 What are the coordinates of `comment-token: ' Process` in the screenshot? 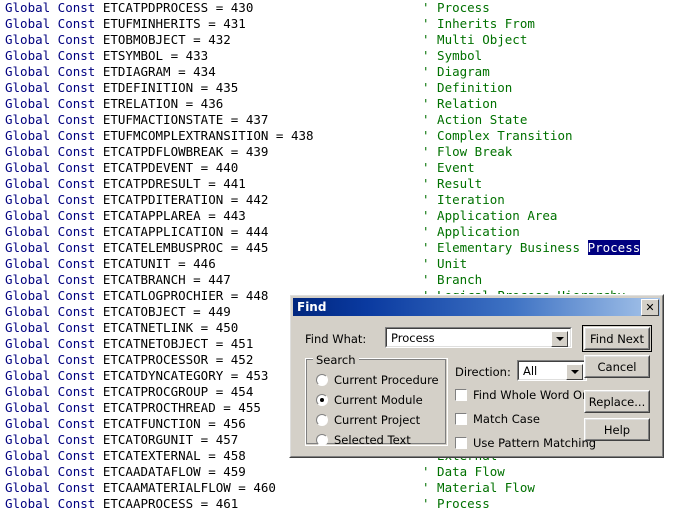 It's located at (456, 7).